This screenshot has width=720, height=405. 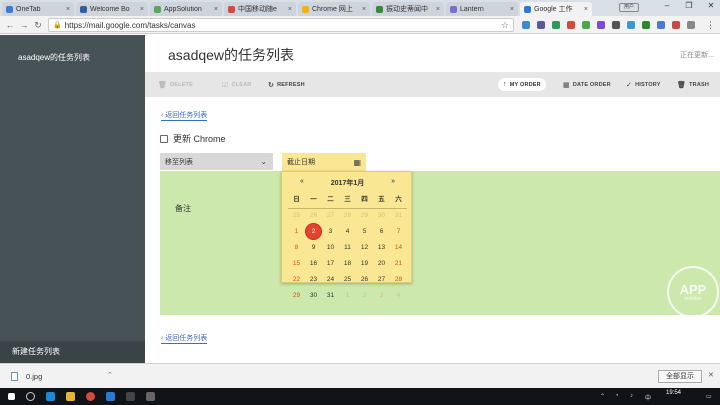 What do you see at coordinates (629, 7) in the screenshot?
I see `user-profile-chip: 用户` at bounding box center [629, 7].